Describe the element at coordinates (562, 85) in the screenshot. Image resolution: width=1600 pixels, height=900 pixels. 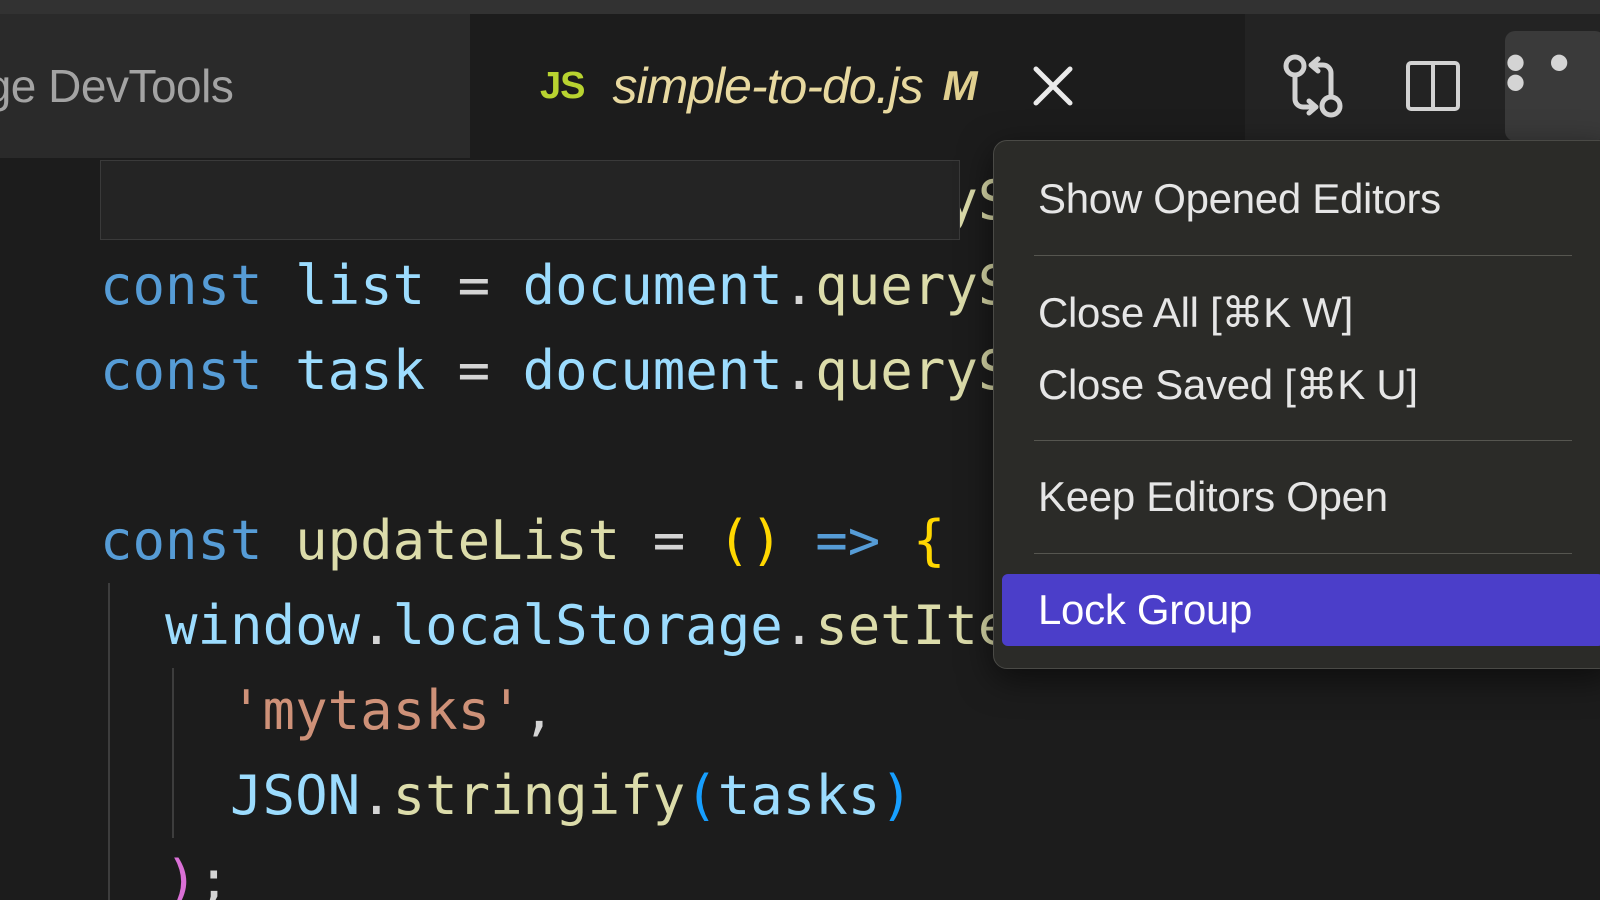
I see `js-file-icon: JS` at that location.